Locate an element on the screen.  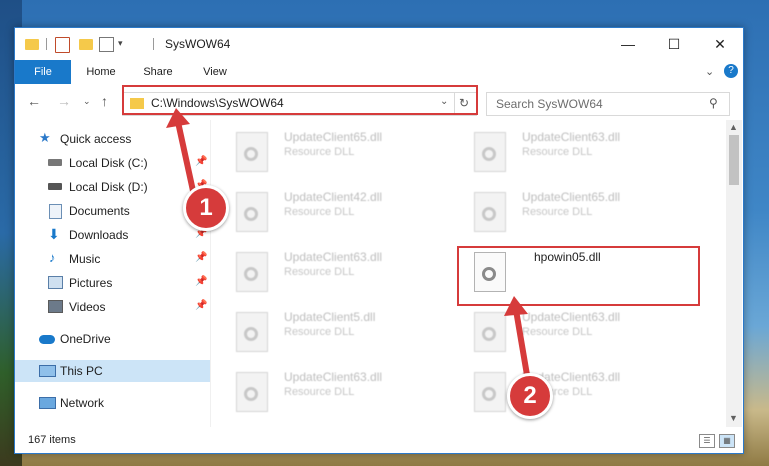
sidebar-item-label: Local Disk (C:) is located at coordinates (108, 163).